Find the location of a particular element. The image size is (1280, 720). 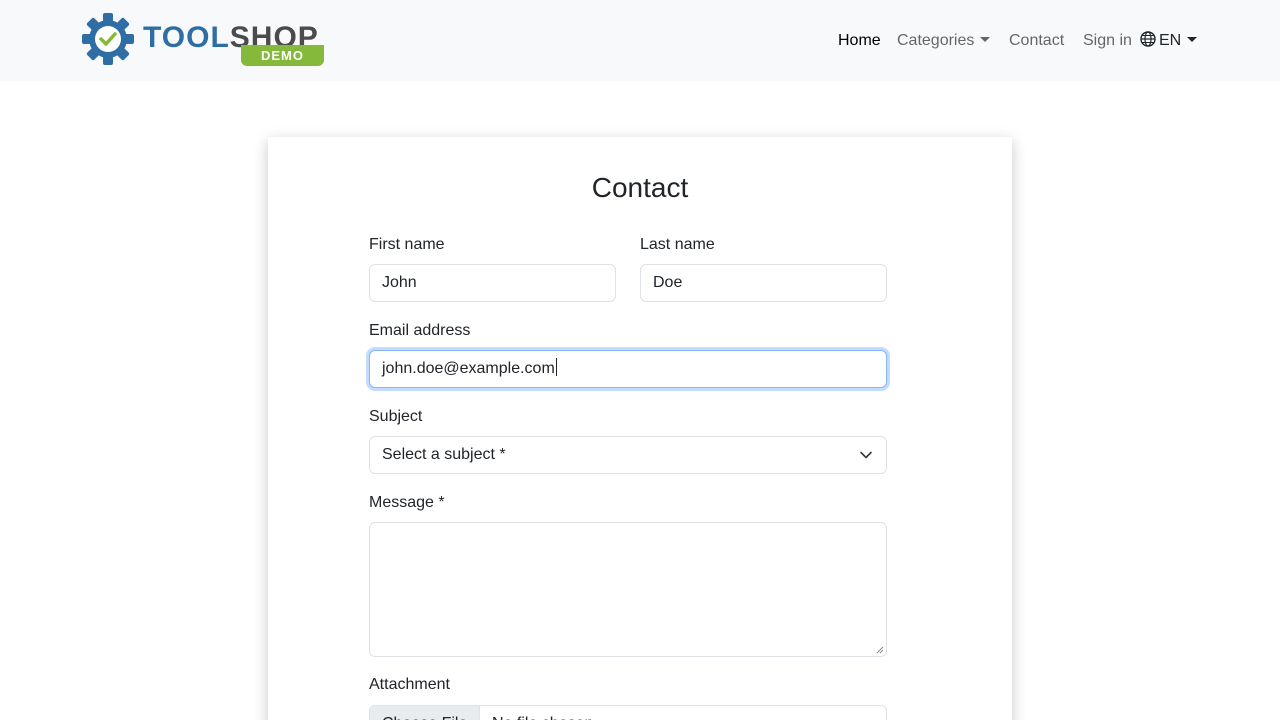

message-label: Message * is located at coordinates (407, 502).